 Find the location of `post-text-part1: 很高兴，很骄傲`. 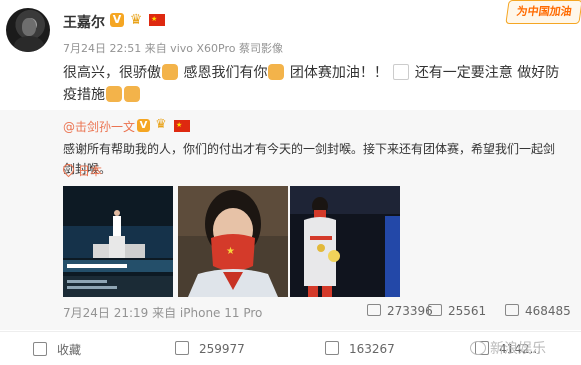

post-text-part1: 很高兴，很骄傲 is located at coordinates (112, 73).